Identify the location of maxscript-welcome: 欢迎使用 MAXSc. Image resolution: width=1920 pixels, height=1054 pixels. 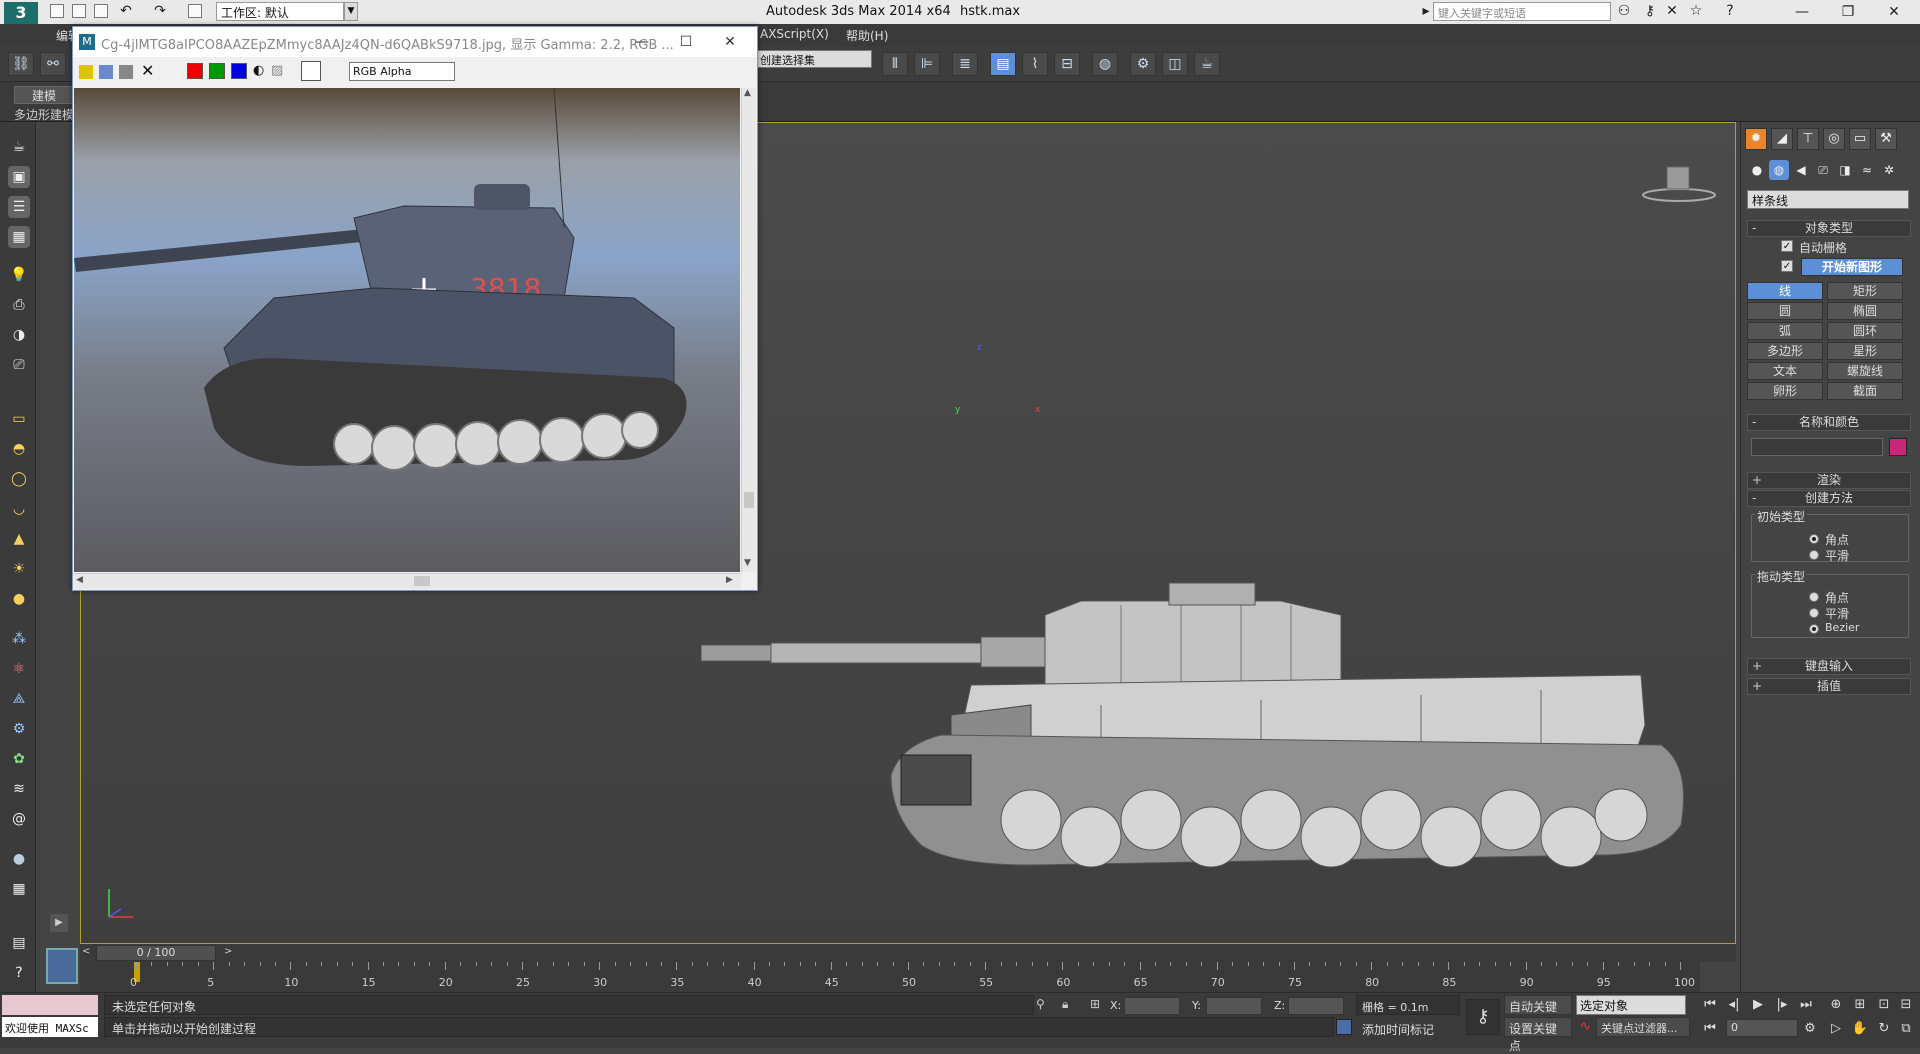
(50, 1027).